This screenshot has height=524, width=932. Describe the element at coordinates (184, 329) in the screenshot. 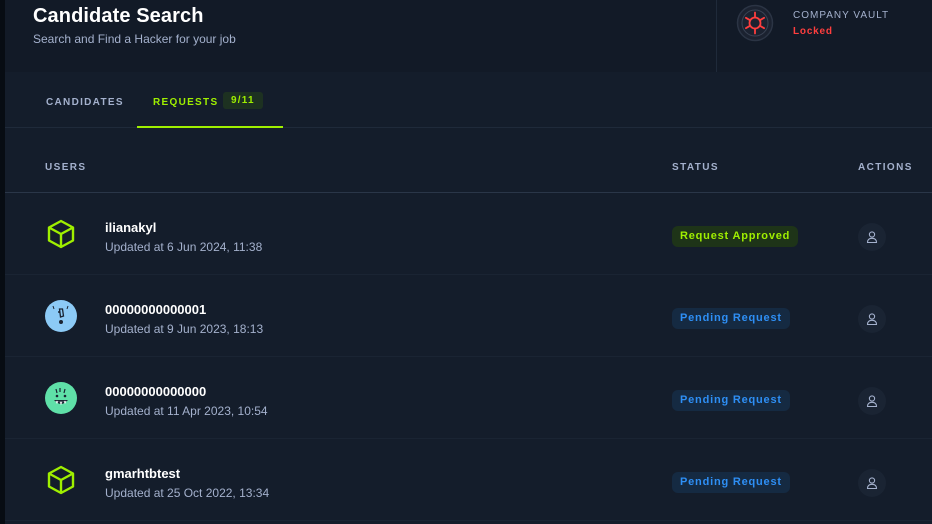

I see `updated-at: Updated at 9 Jun 2023, 18:13` at that location.